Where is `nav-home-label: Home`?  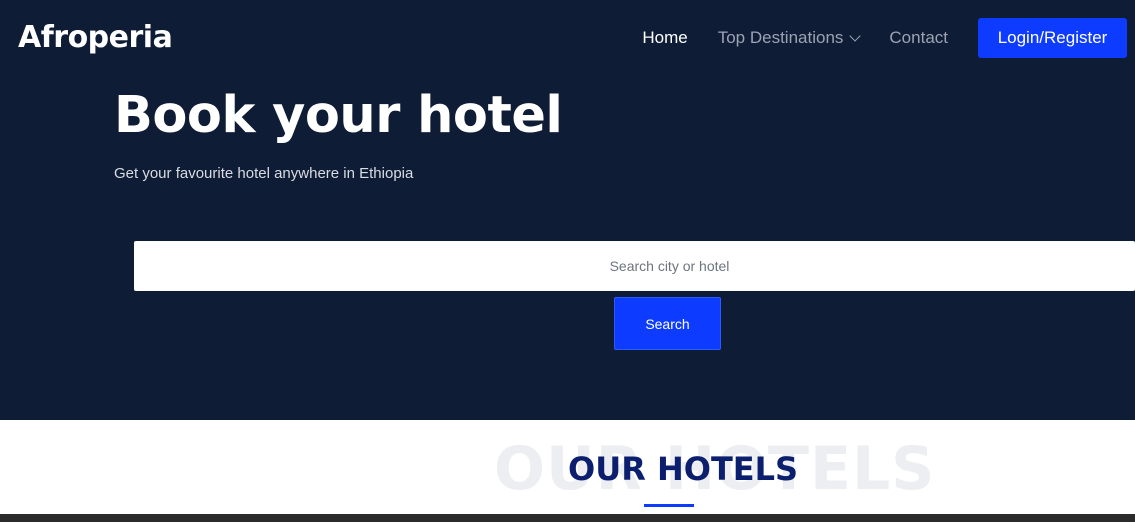
nav-home-label: Home is located at coordinates (665, 37).